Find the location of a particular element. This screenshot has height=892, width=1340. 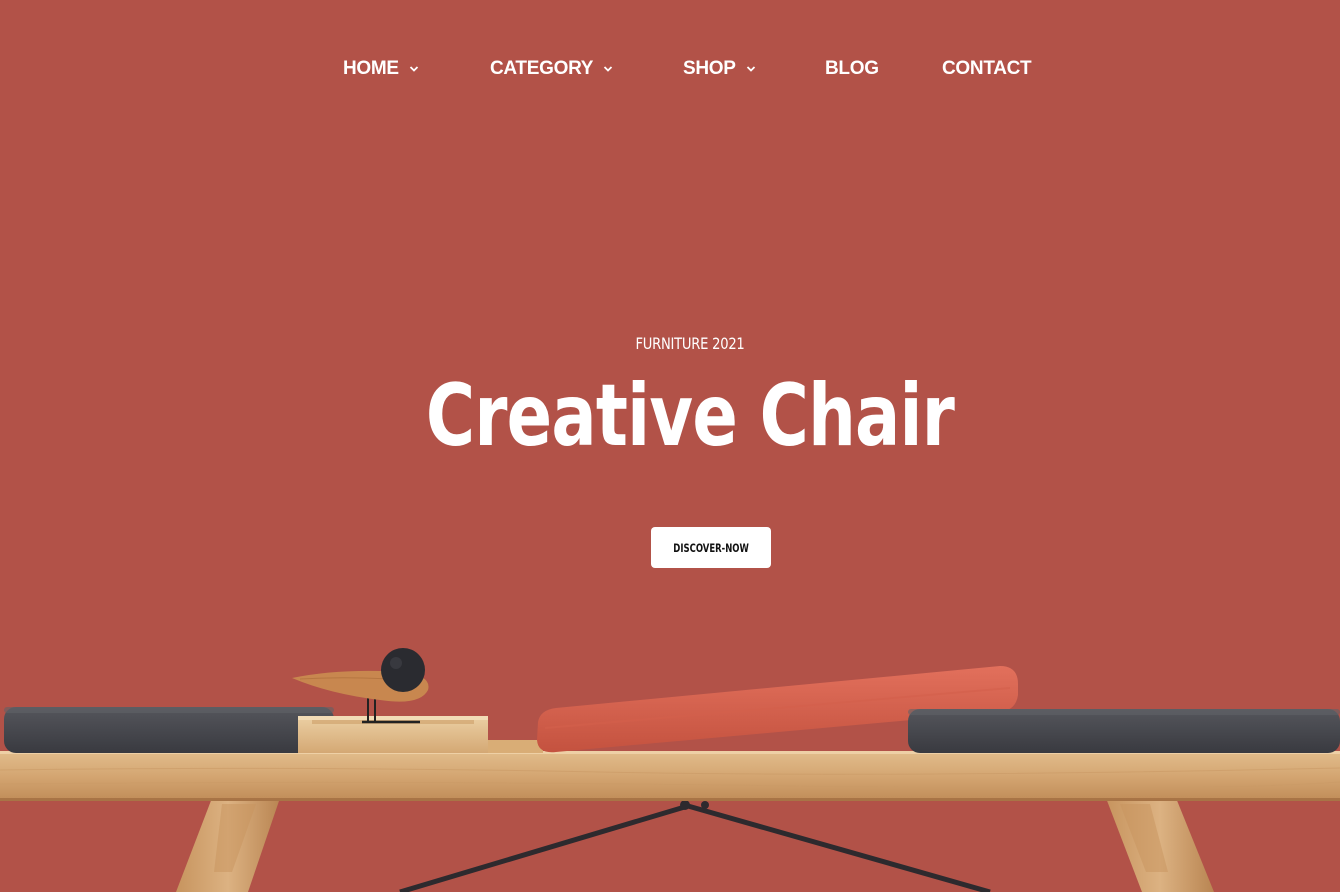

hero-subtitle: FURNITURE 2021 is located at coordinates (690, 343).